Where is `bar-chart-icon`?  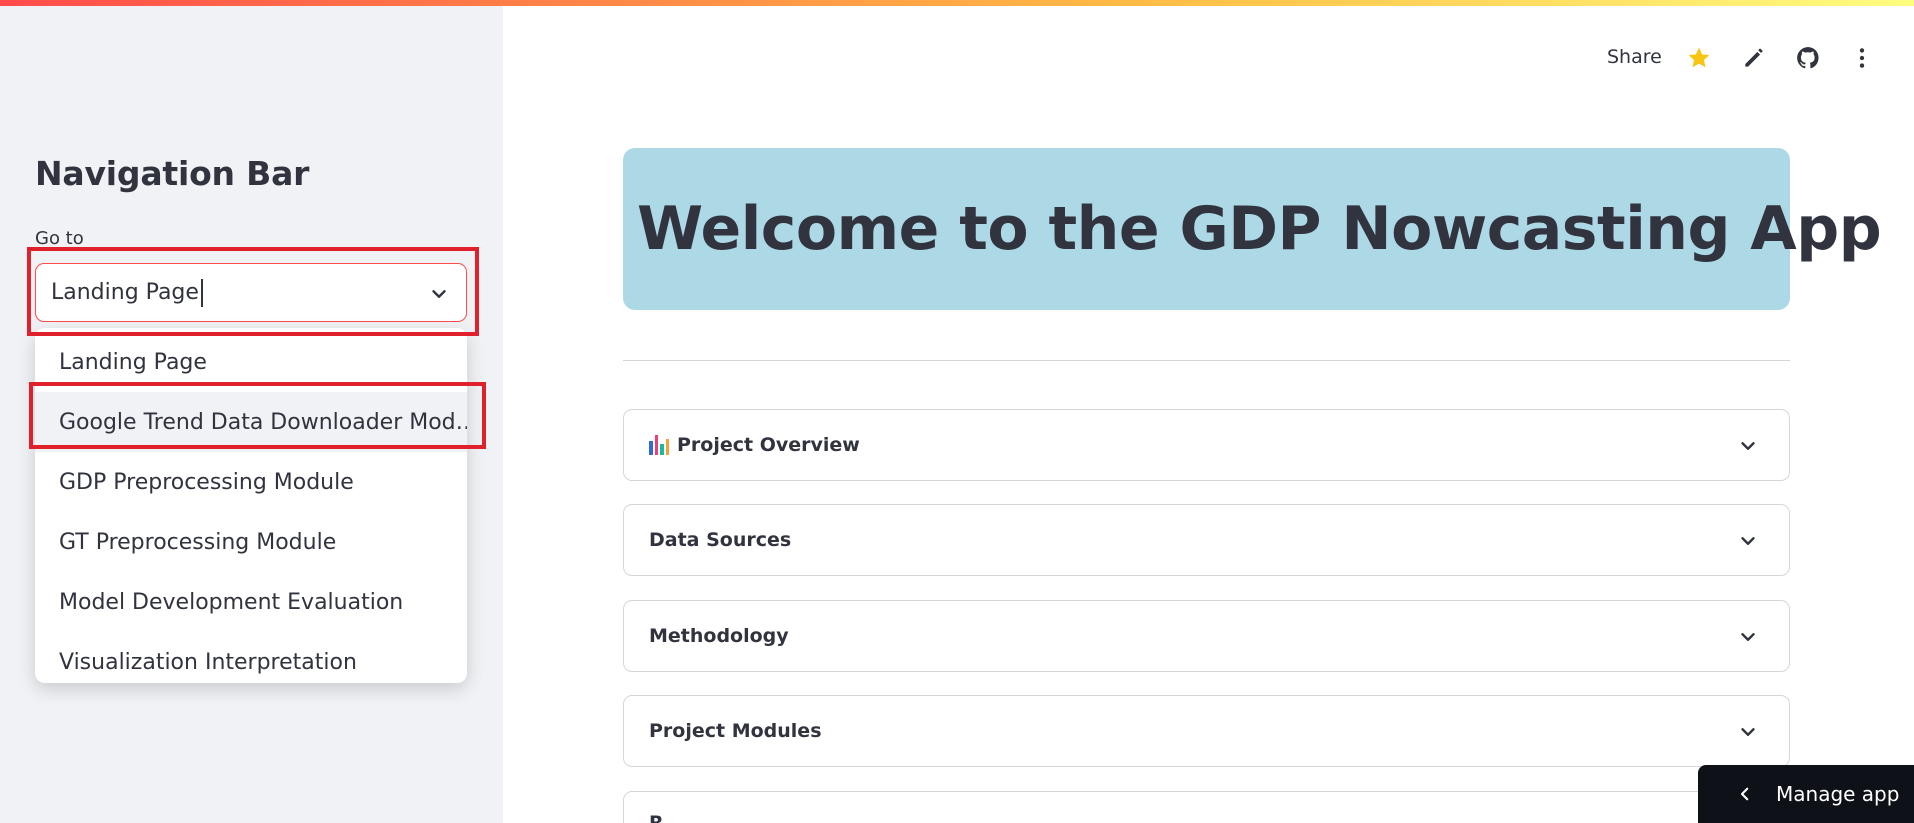
bar-chart-icon is located at coordinates (659, 445).